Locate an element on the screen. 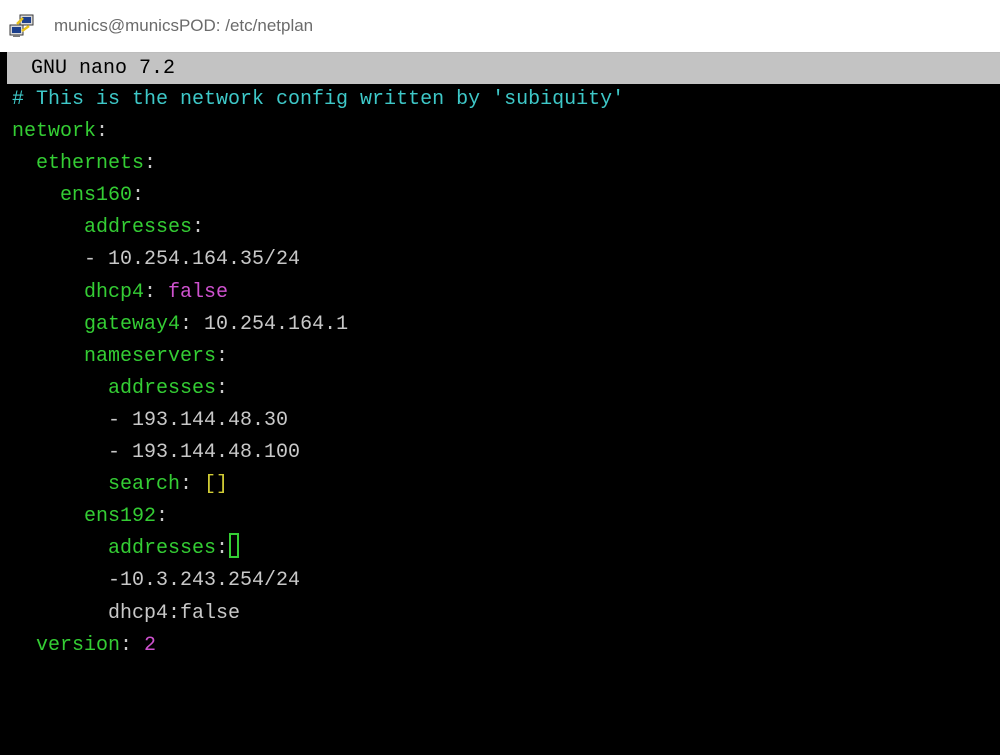  editor-line: ens160: is located at coordinates (500, 196).